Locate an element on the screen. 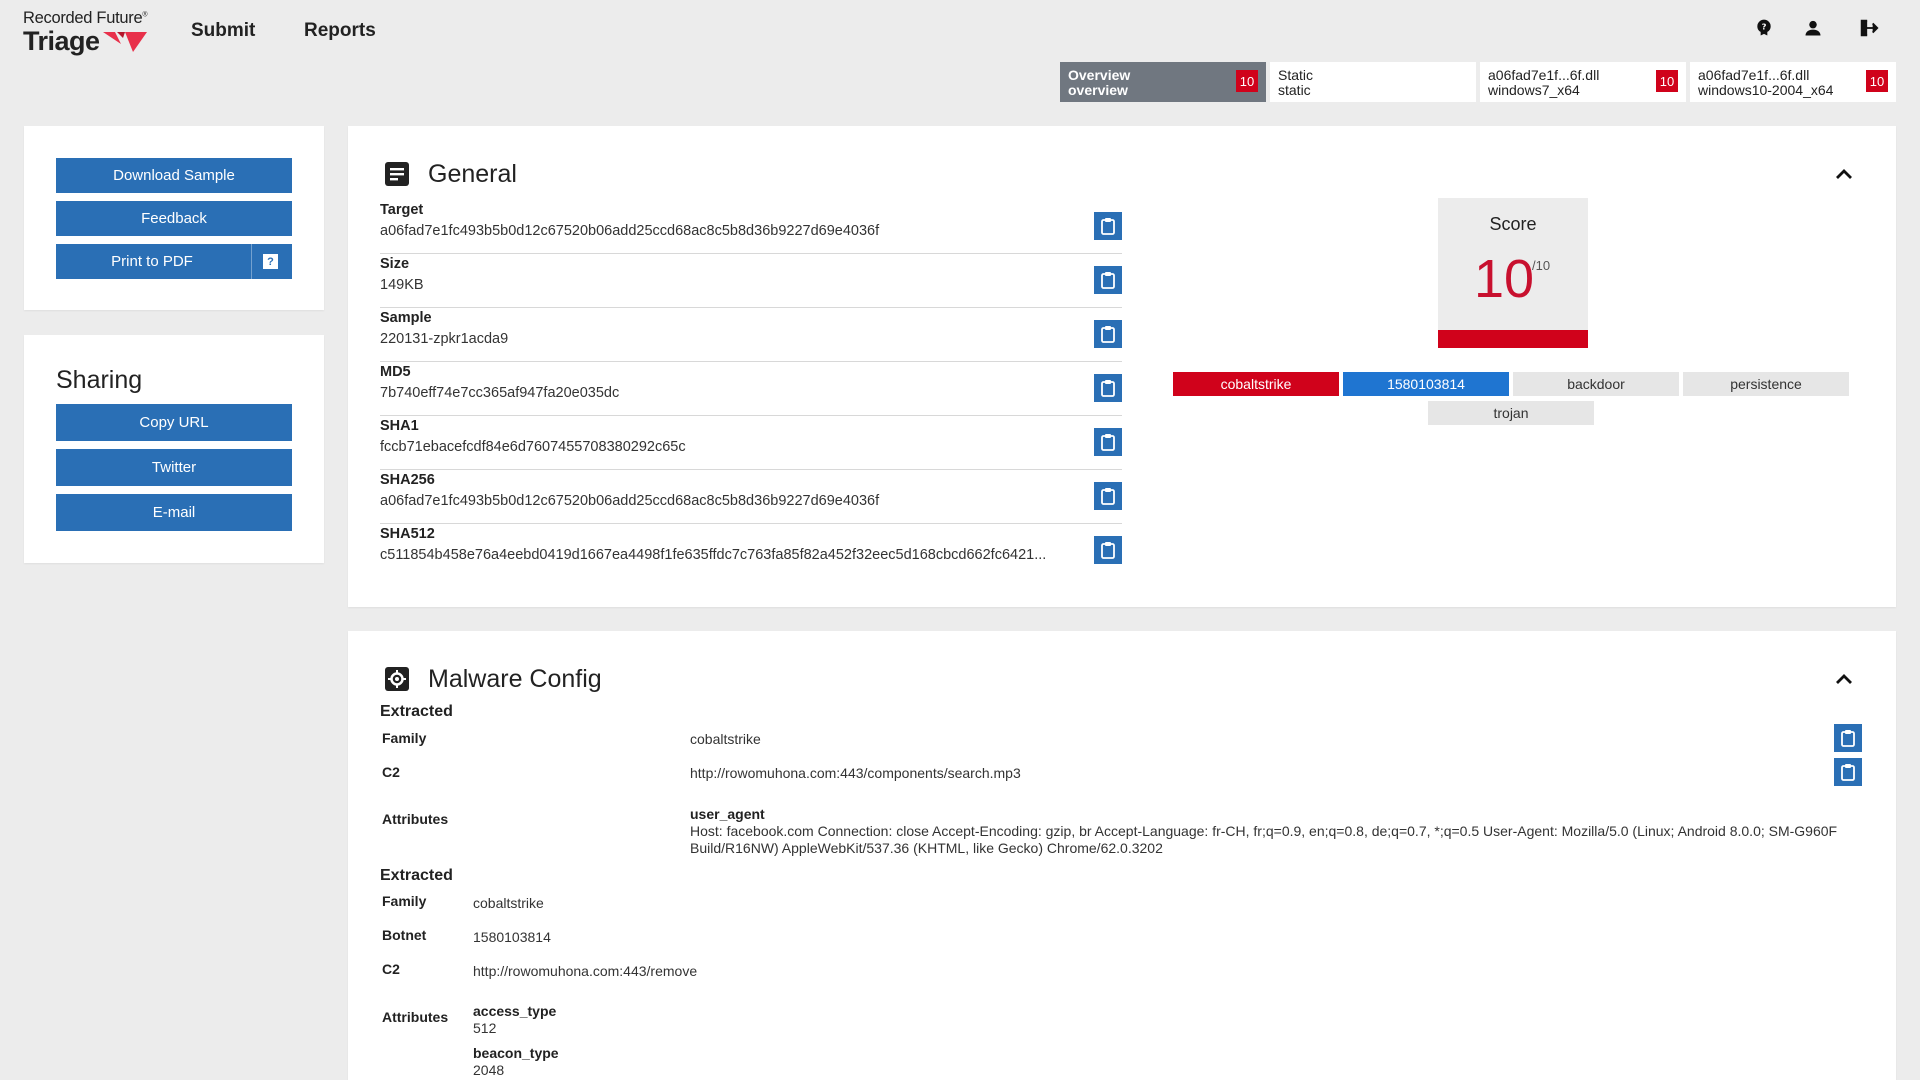  copy-sha1-button is located at coordinates (1108, 442).